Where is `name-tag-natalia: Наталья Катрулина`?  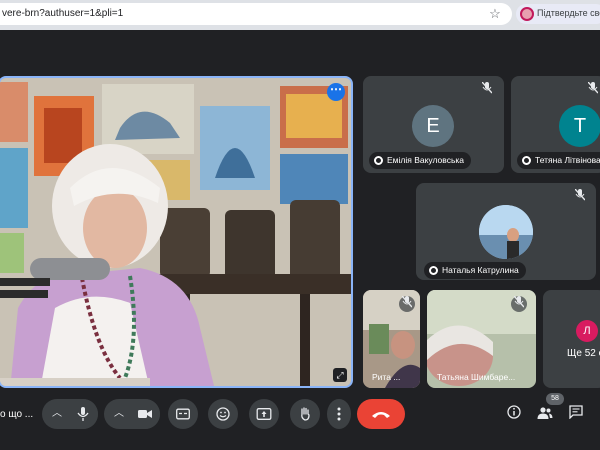 name-tag-natalia: Наталья Катрулина is located at coordinates (475, 270).